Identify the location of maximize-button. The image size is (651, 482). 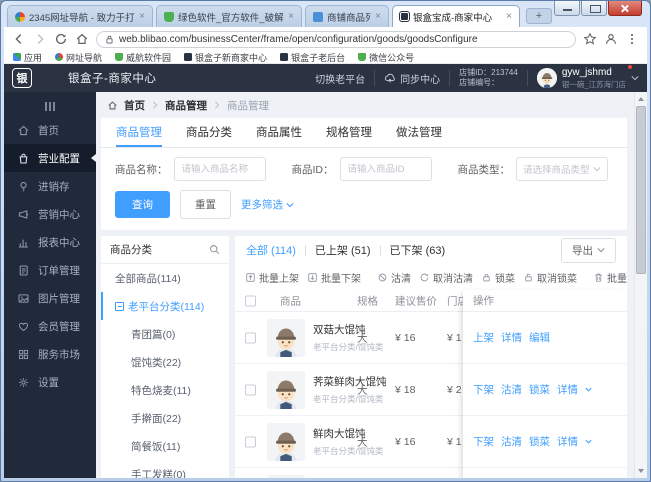
(594, 8).